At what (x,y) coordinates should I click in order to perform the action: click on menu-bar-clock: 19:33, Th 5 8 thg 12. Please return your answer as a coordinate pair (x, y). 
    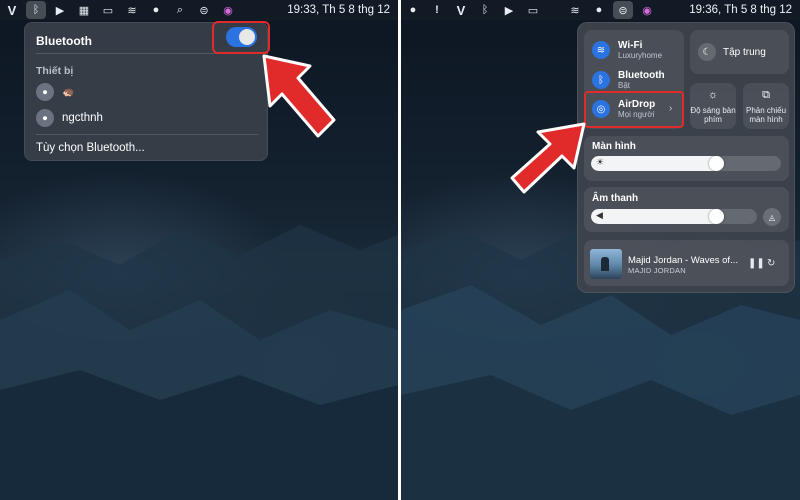
    Looking at the image, I should click on (338, 10).